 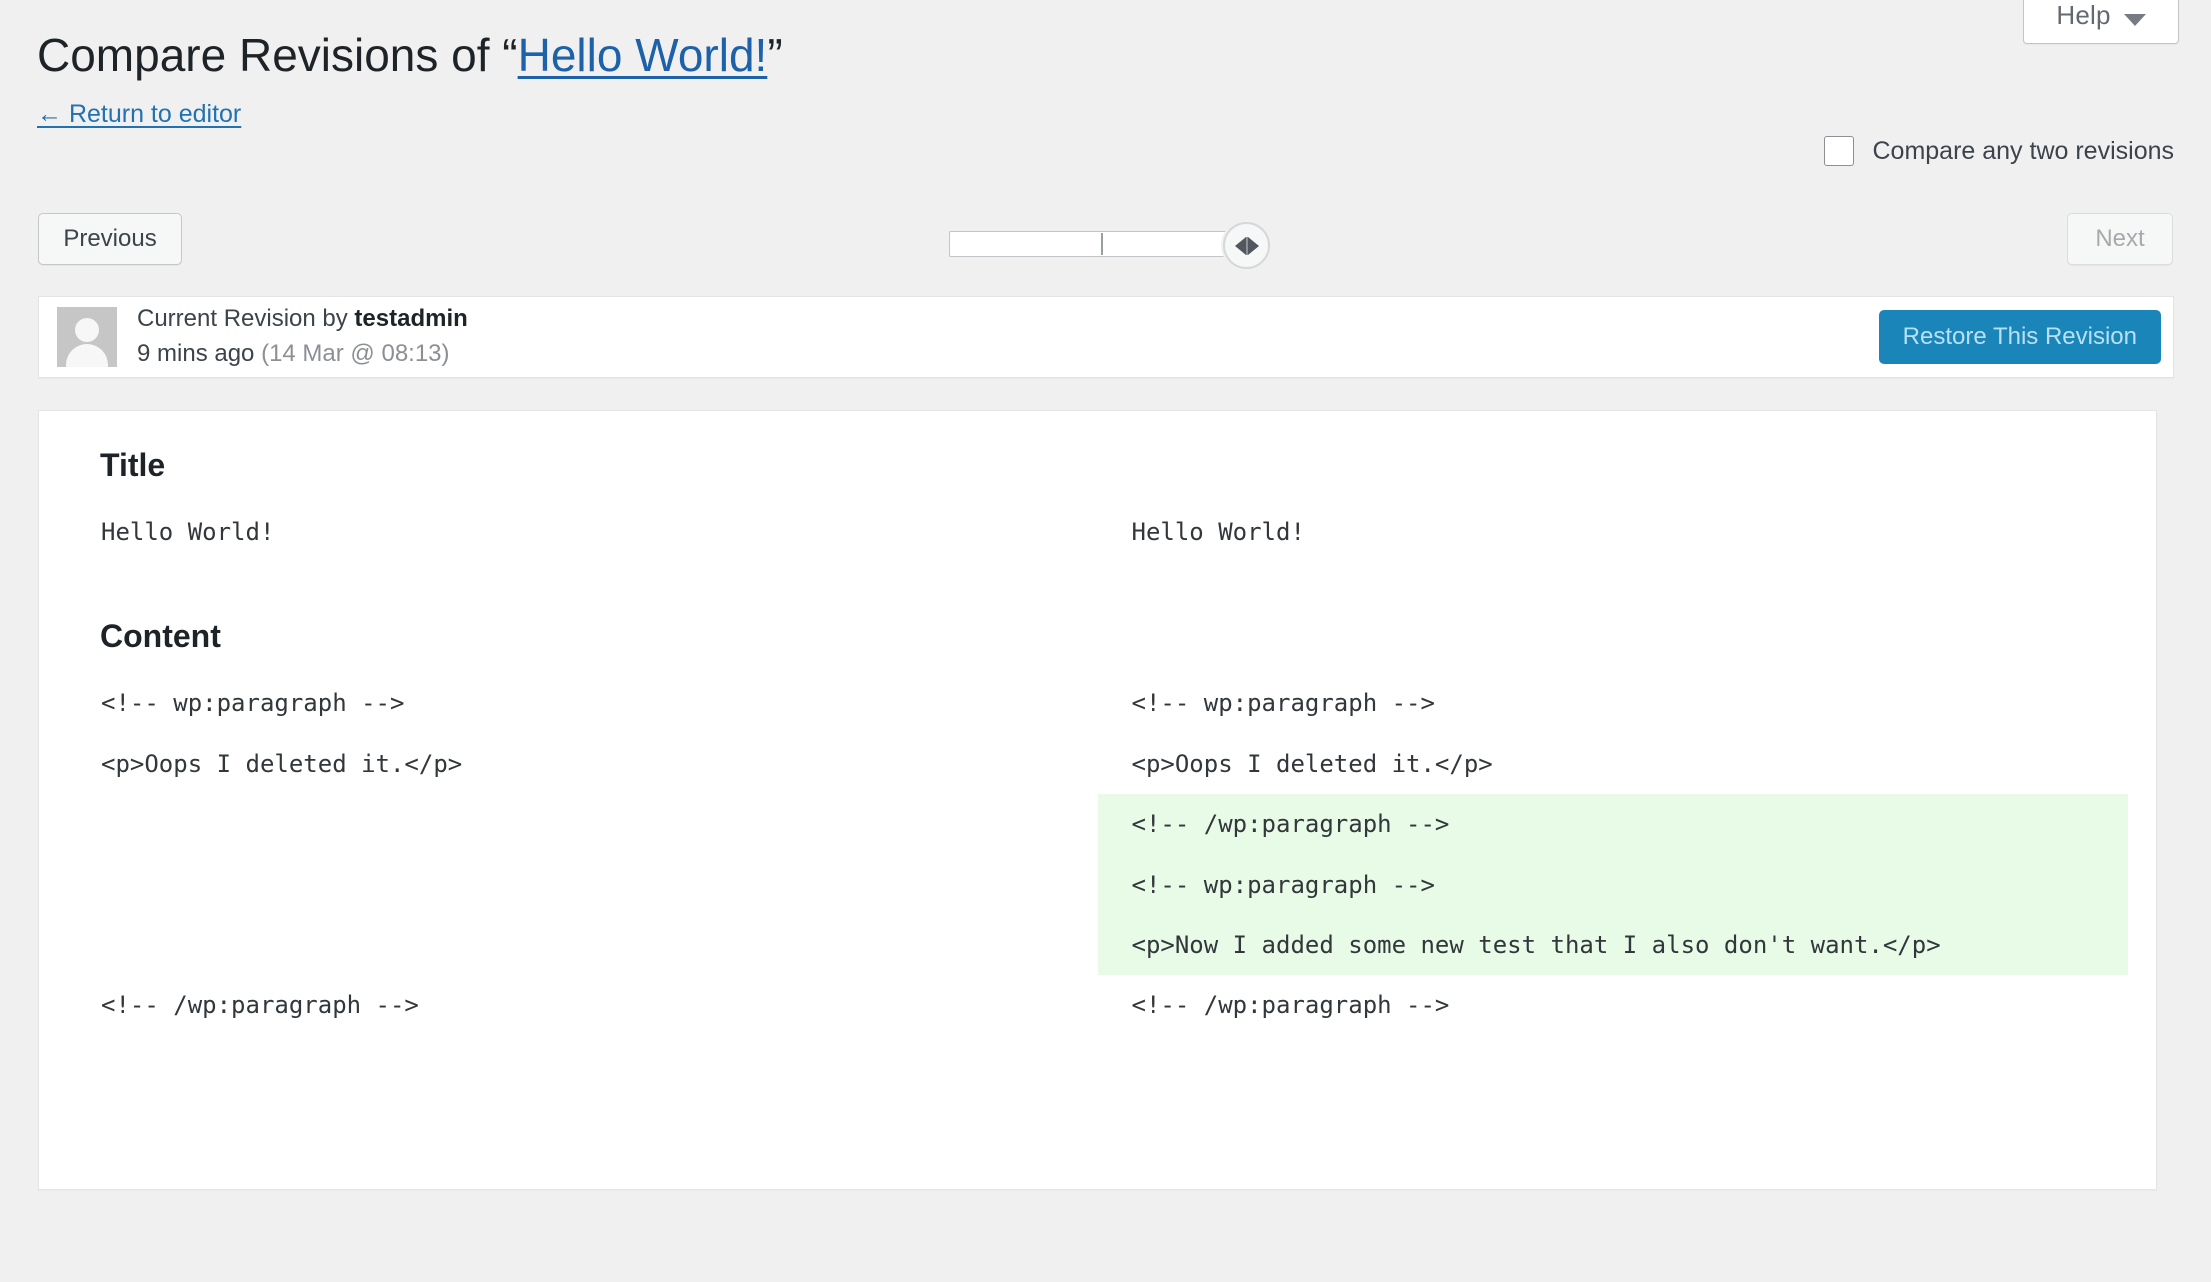 I want to click on compare-two-revisions-checkbox, so click(x=1839, y=151).